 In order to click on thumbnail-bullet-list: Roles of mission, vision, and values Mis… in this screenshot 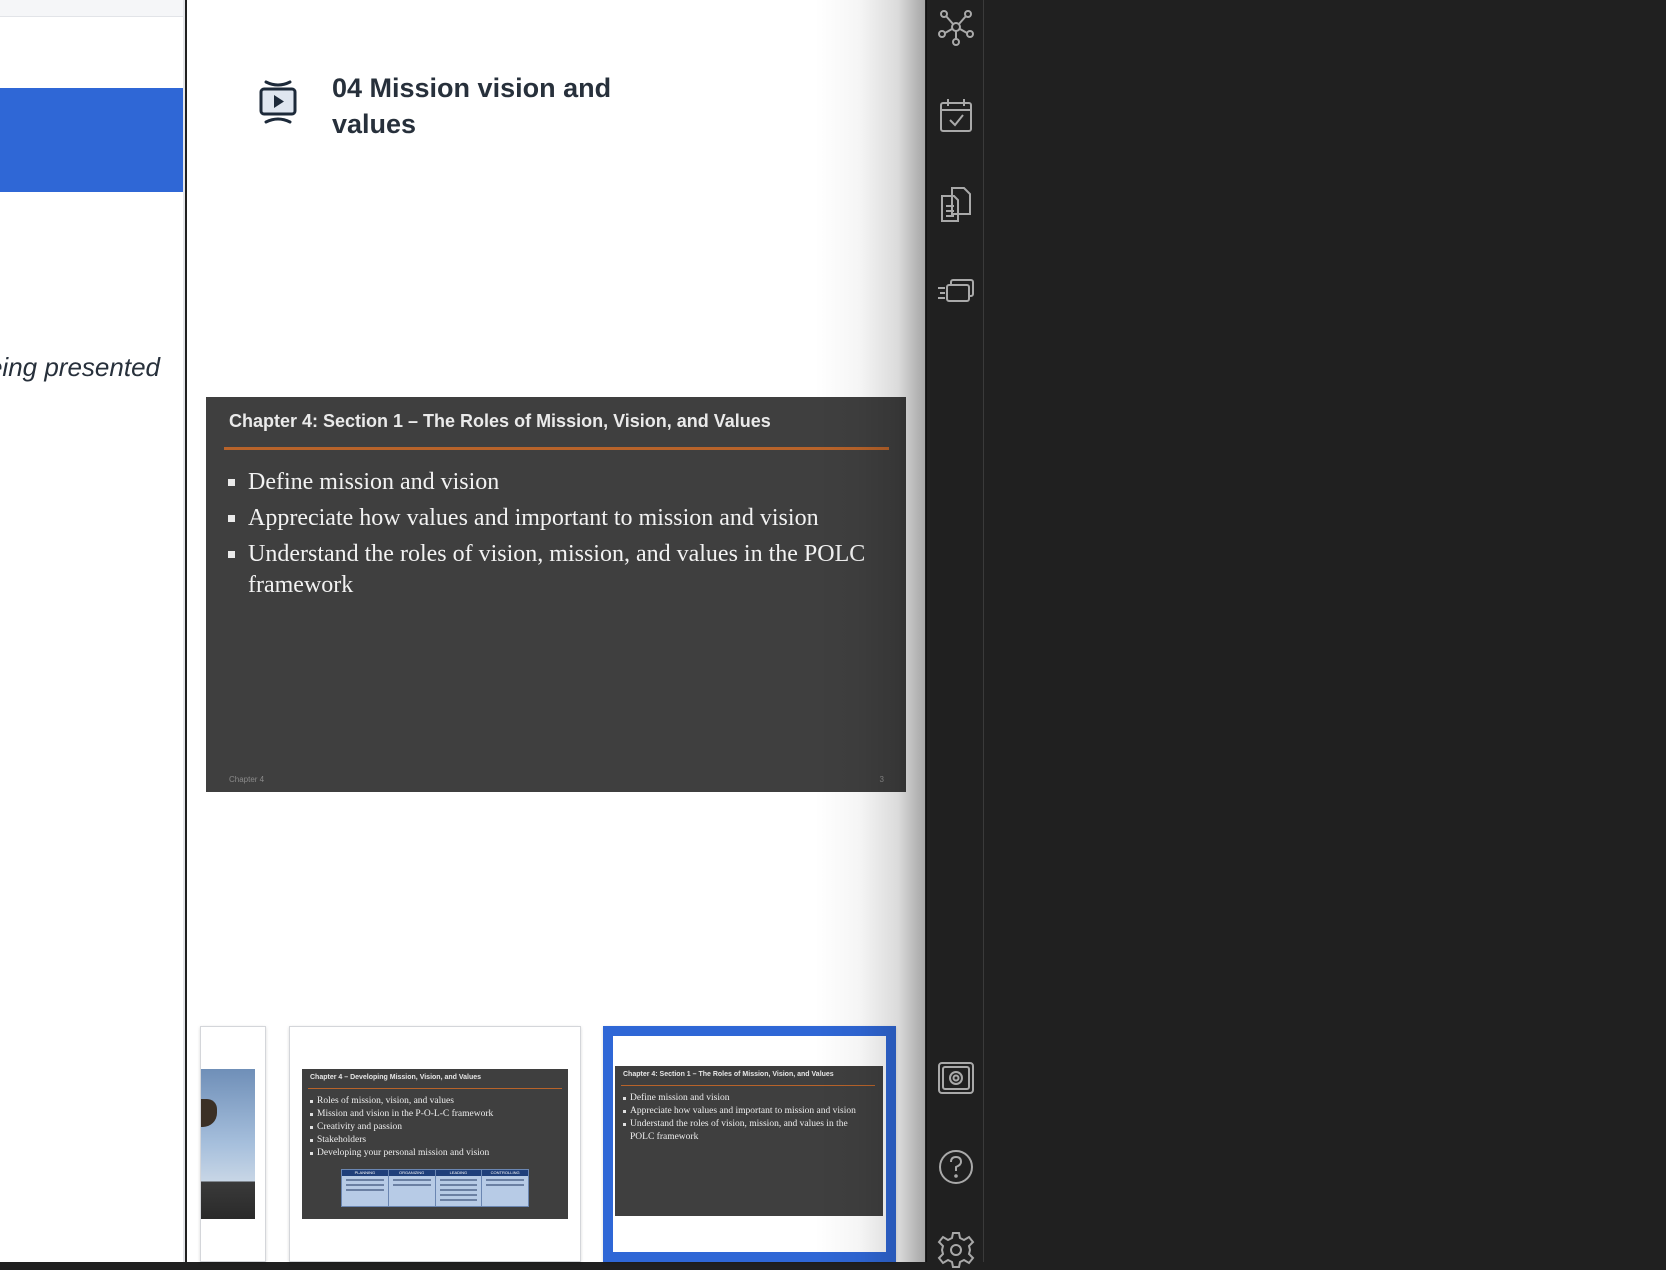, I will do `click(435, 1127)`.